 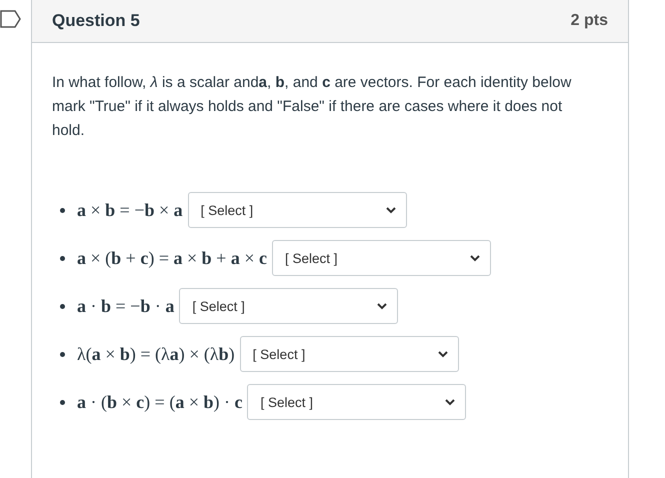 What do you see at coordinates (11, 19) in the screenshot?
I see `bookmark-flag-icon` at bounding box center [11, 19].